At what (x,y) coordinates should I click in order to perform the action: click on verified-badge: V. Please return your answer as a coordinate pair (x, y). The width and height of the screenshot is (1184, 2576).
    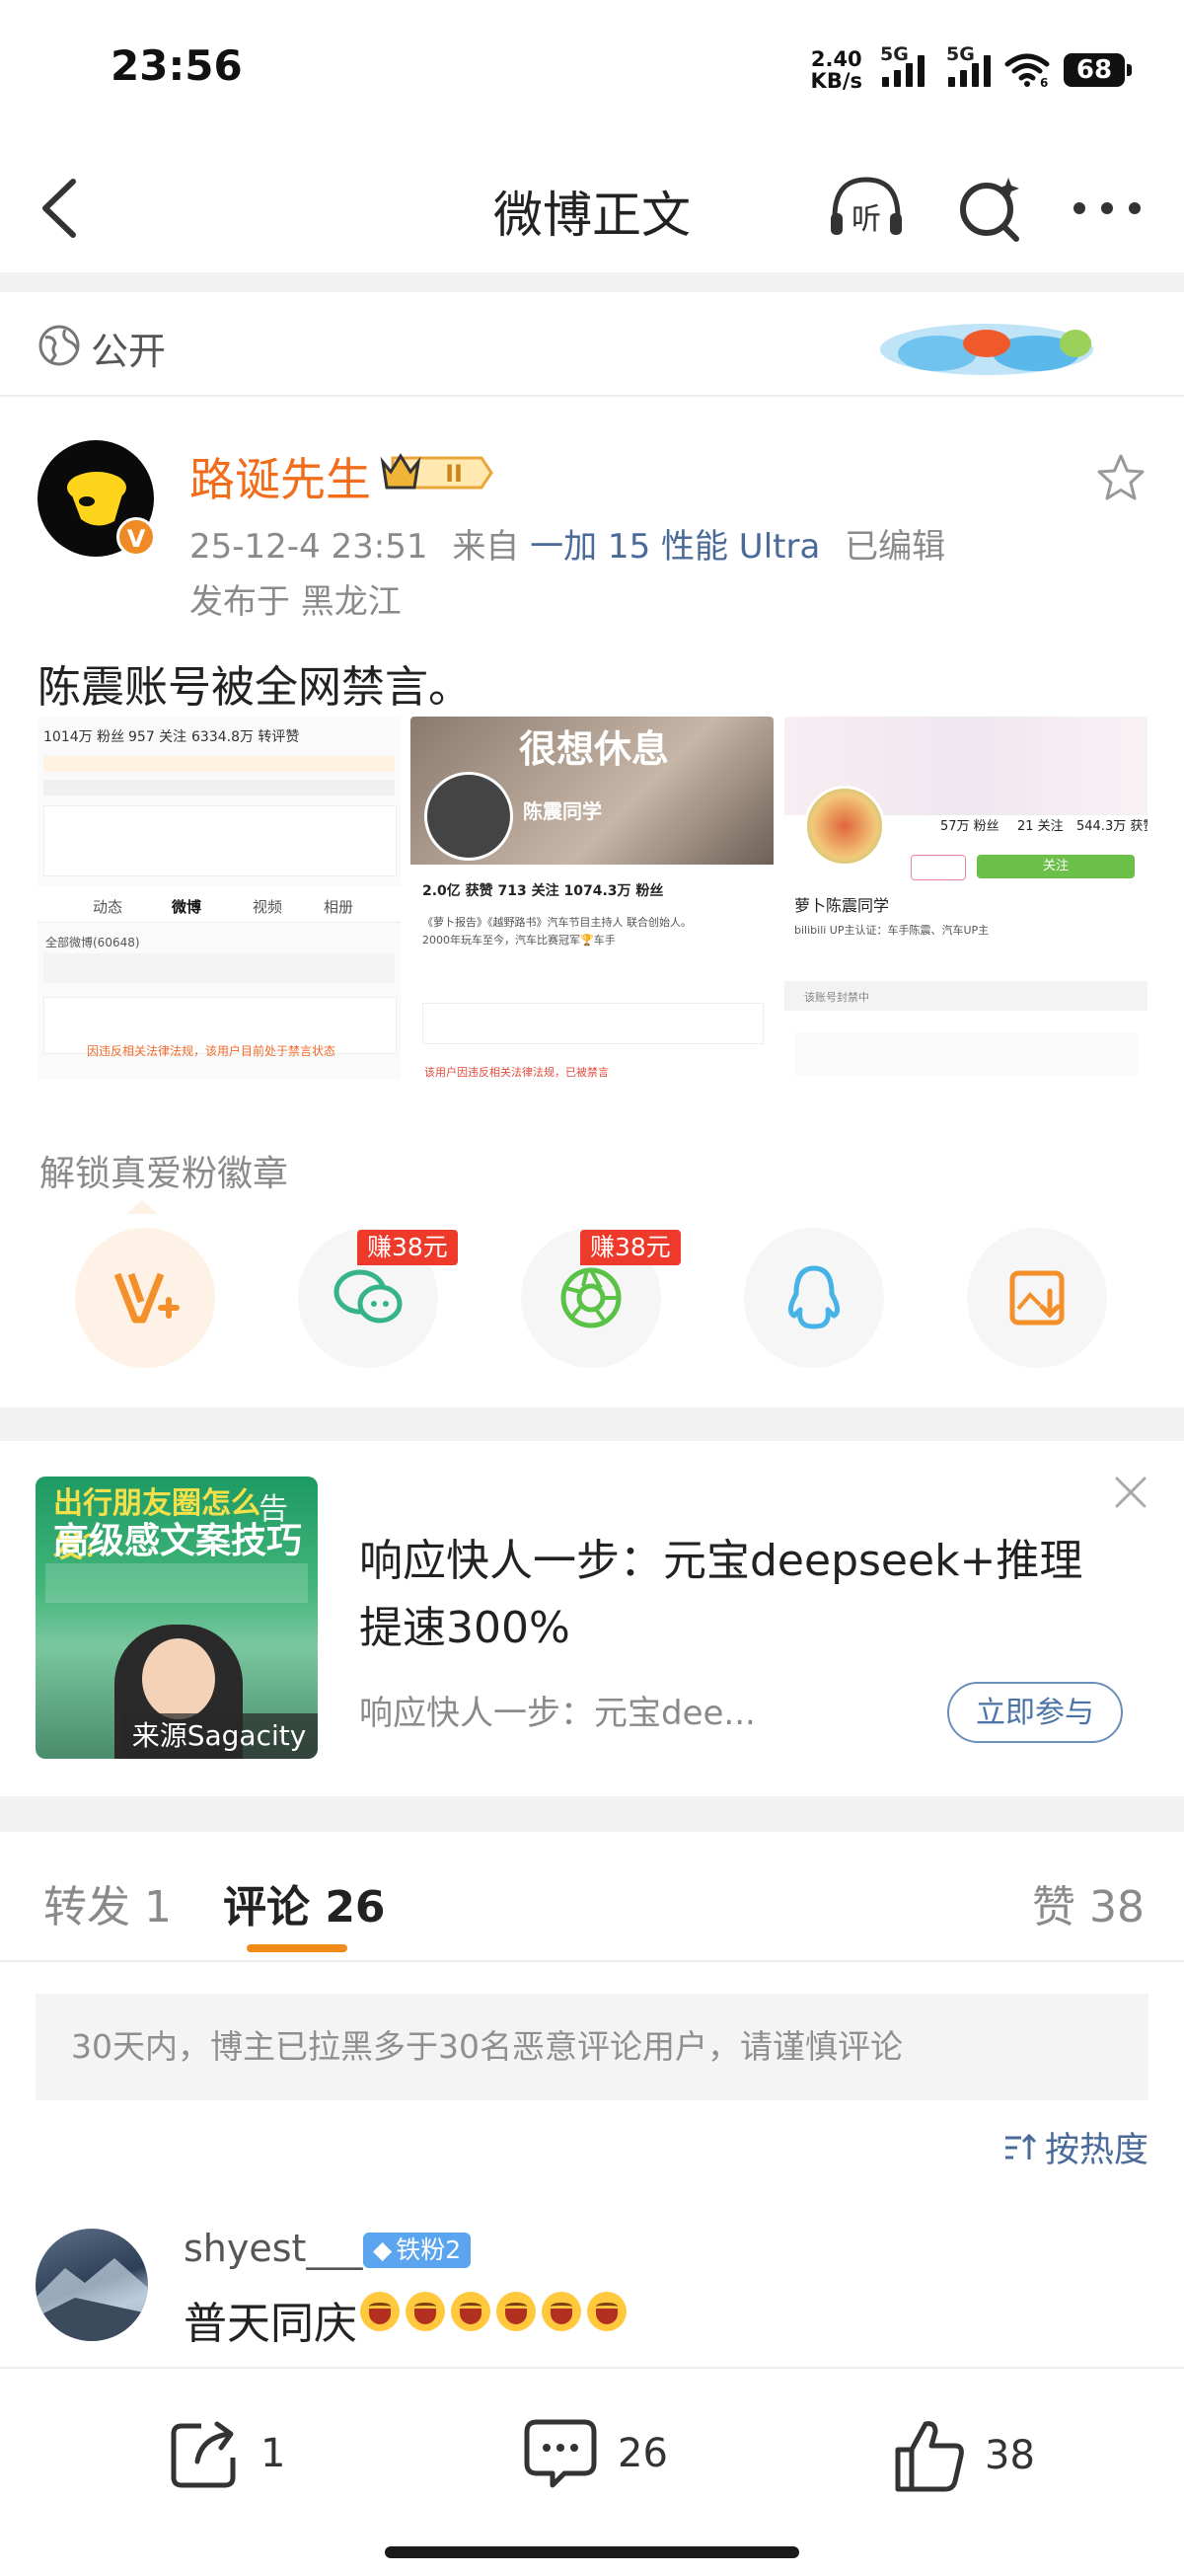
    Looking at the image, I should click on (136, 537).